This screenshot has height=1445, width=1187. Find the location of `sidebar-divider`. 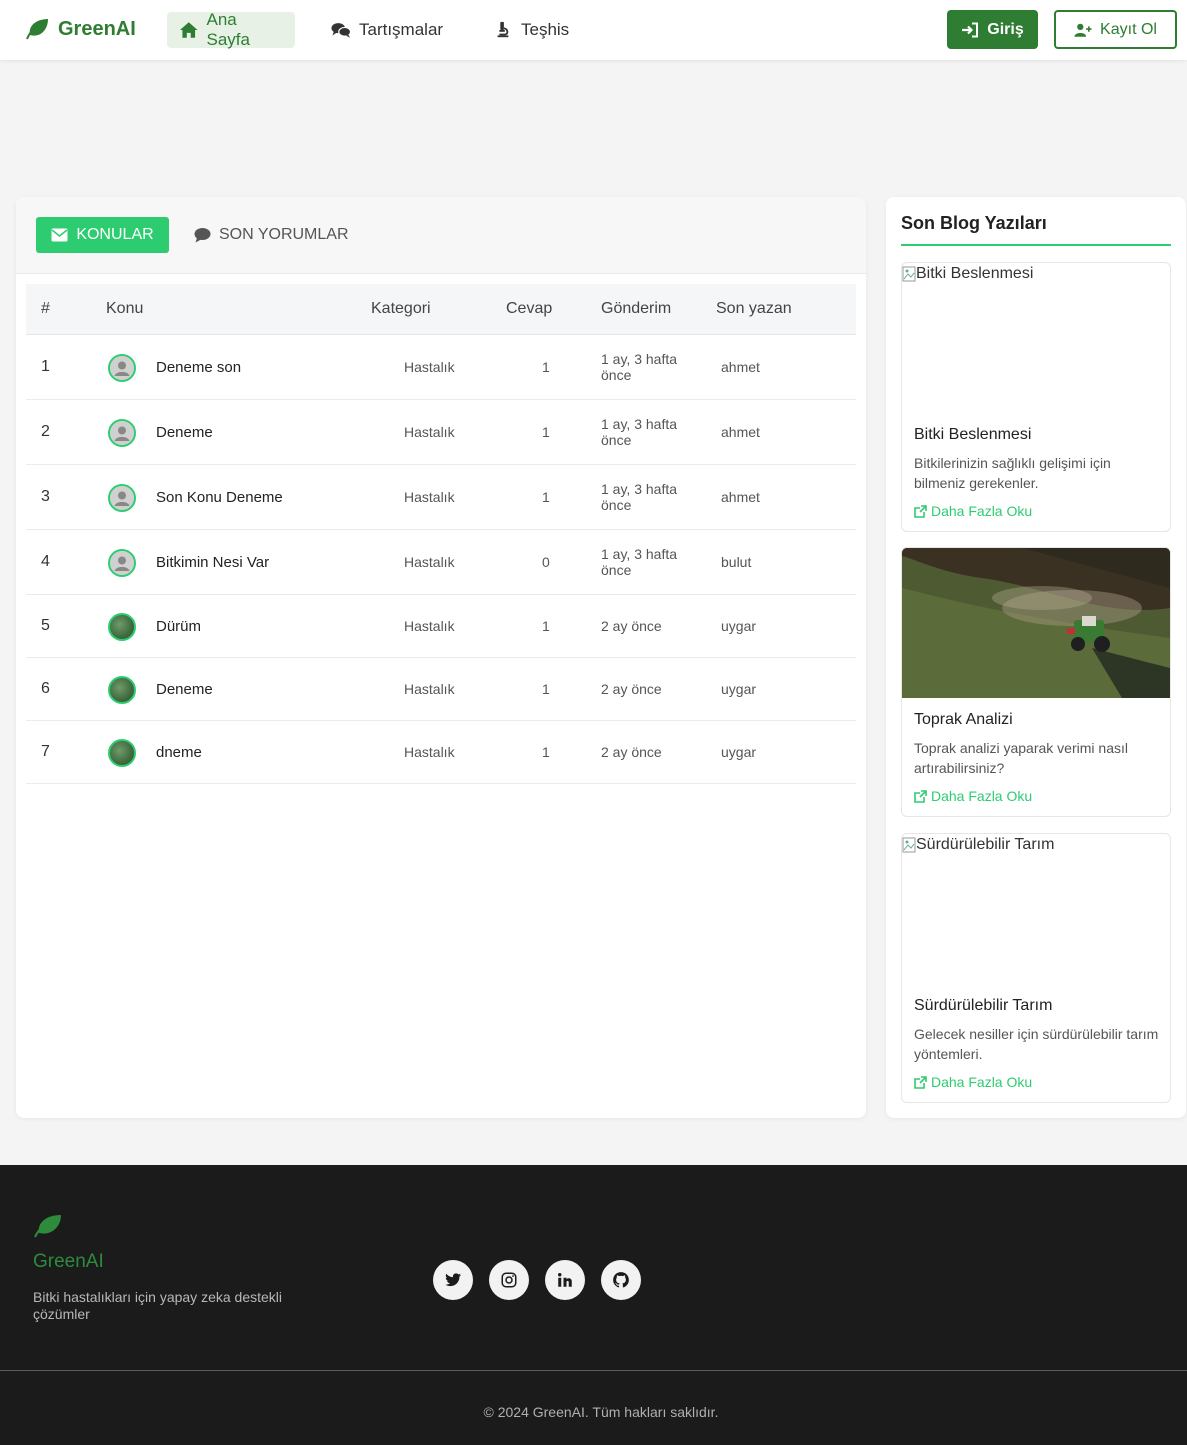

sidebar-divider is located at coordinates (1036, 245).